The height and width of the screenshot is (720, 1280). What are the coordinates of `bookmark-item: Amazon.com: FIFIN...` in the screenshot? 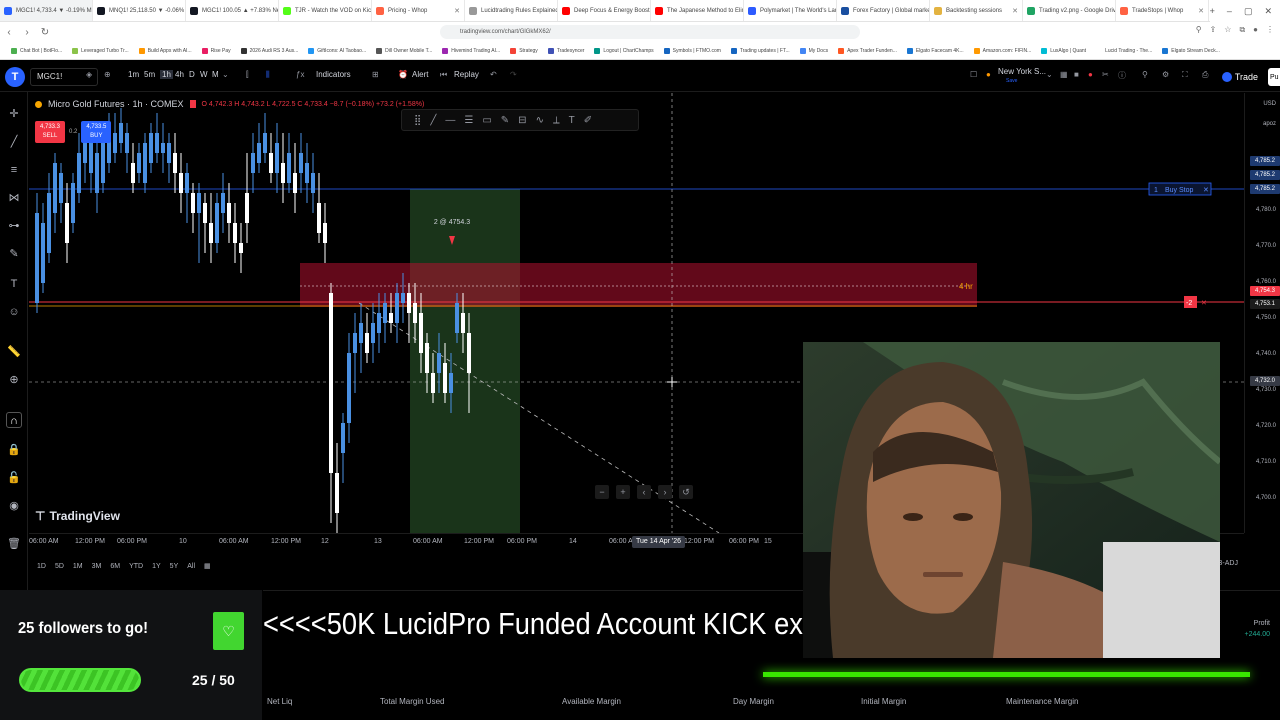 It's located at (1003, 50).